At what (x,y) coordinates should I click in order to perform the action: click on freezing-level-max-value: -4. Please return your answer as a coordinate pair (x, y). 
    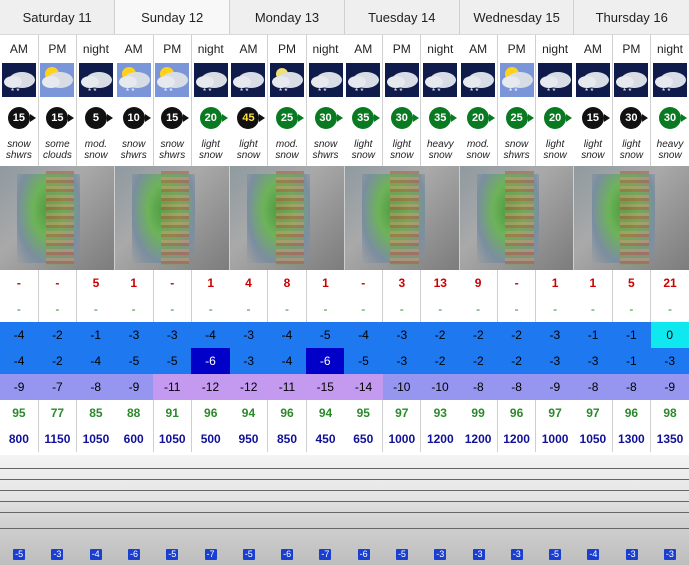
    Looking at the image, I should click on (19, 335).